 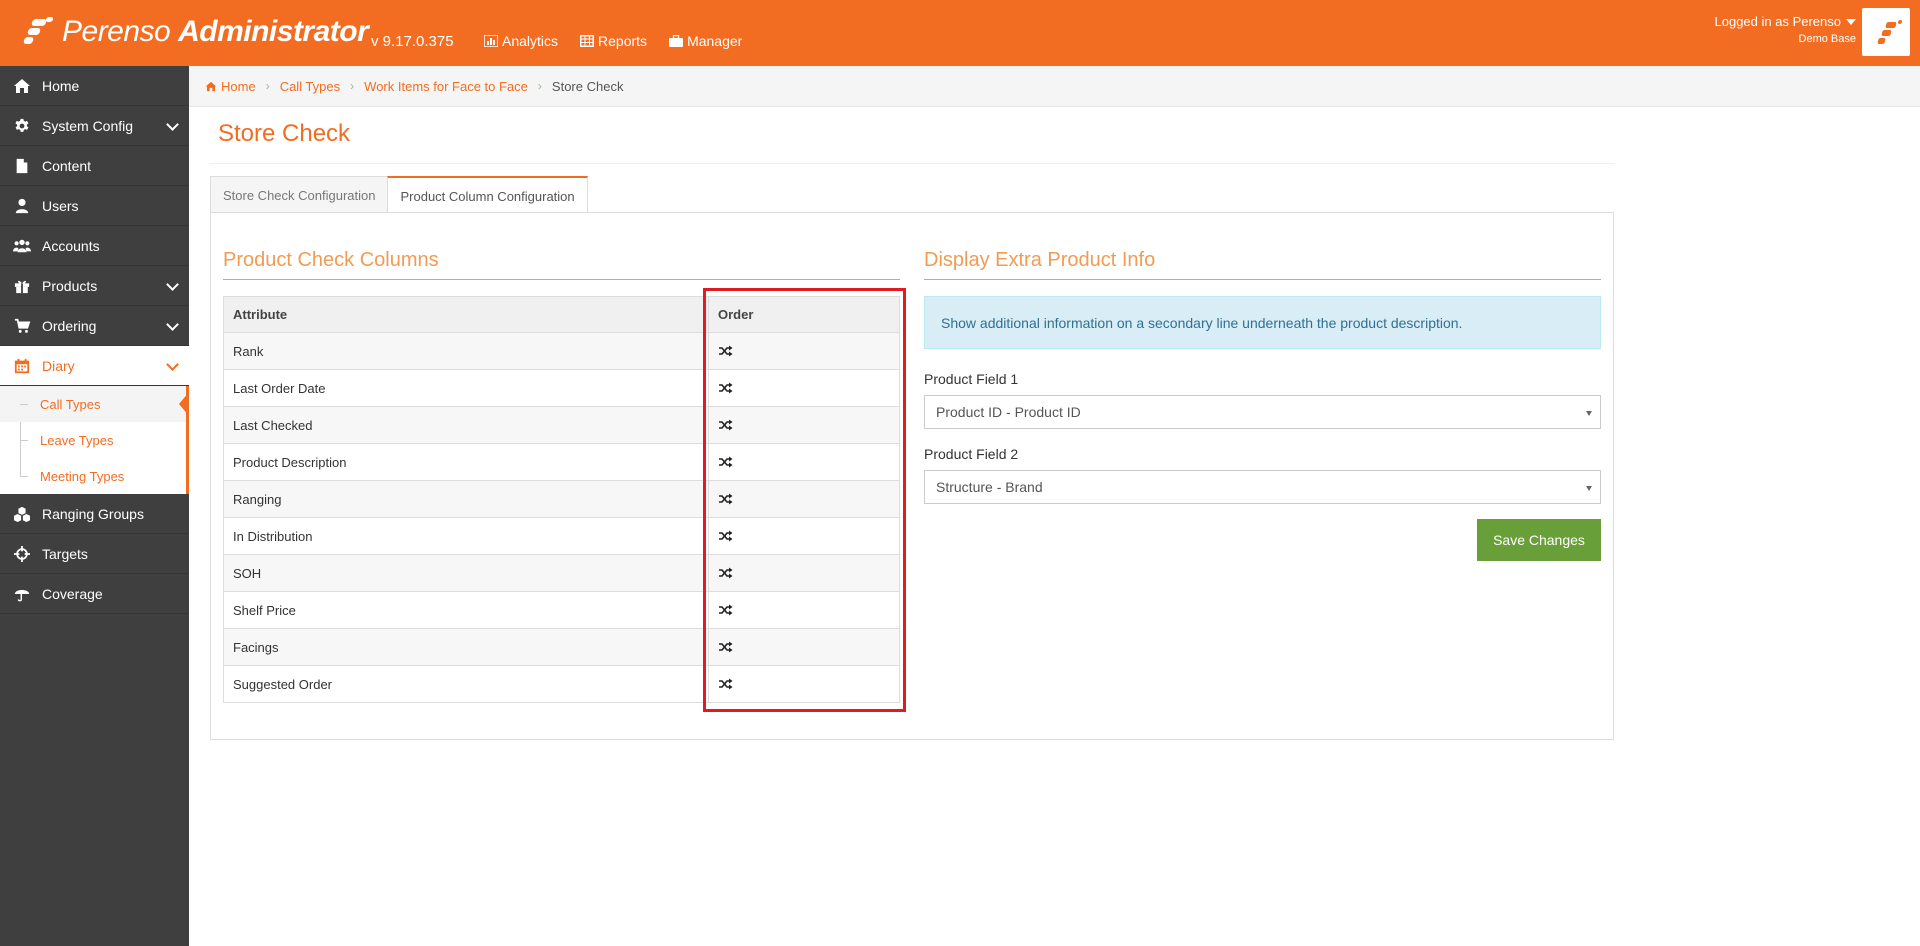 I want to click on submenu-item-meeting-types: Meeting Types, so click(x=93, y=476).